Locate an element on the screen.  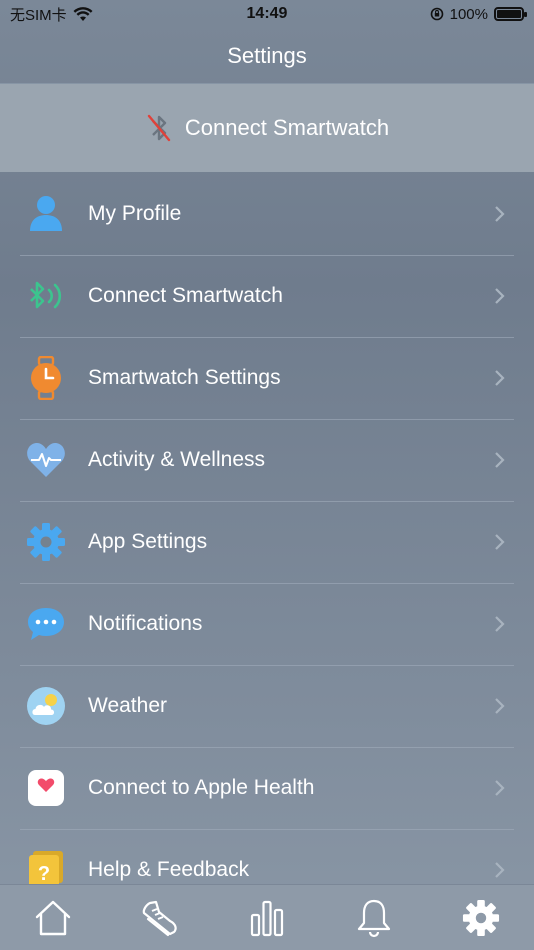
tab-home is located at coordinates (53, 918).